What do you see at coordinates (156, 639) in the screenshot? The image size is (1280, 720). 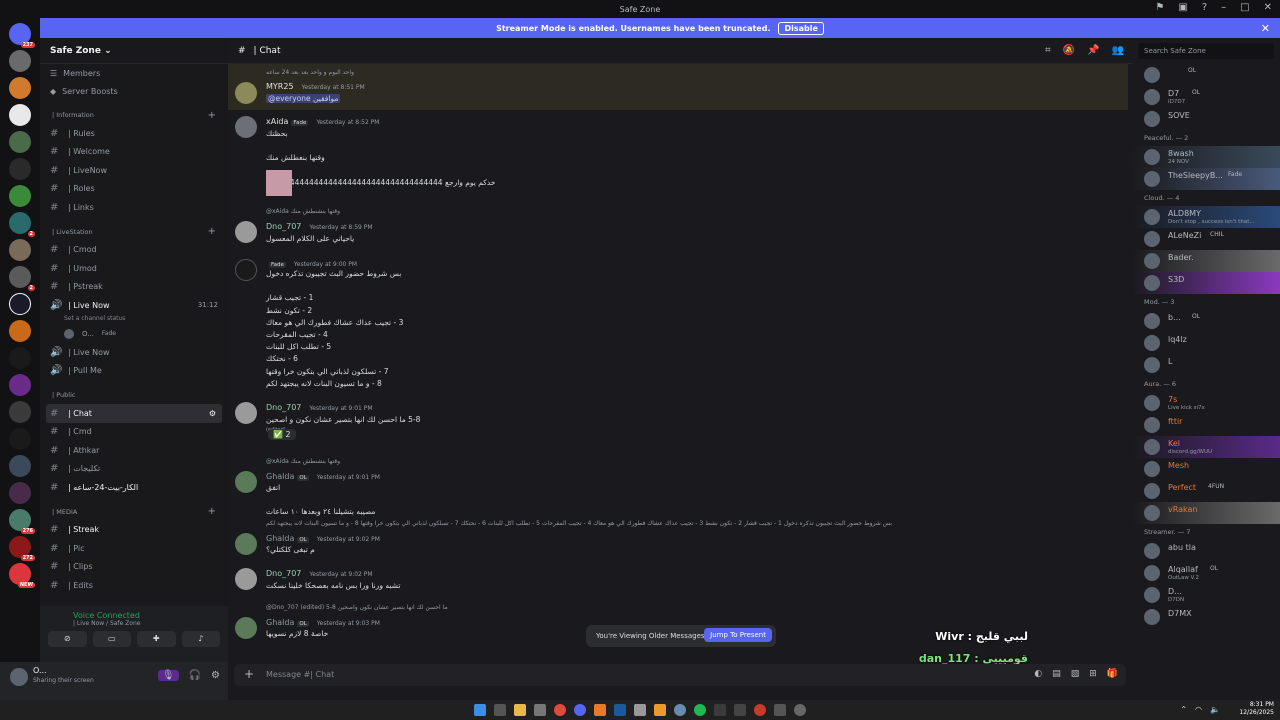 I see `activities-button: ✚` at bounding box center [156, 639].